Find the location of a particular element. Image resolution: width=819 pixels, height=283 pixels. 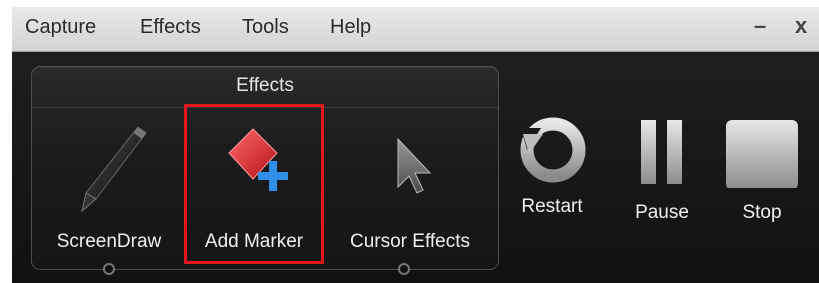

cursor-icon is located at coordinates (414, 165).